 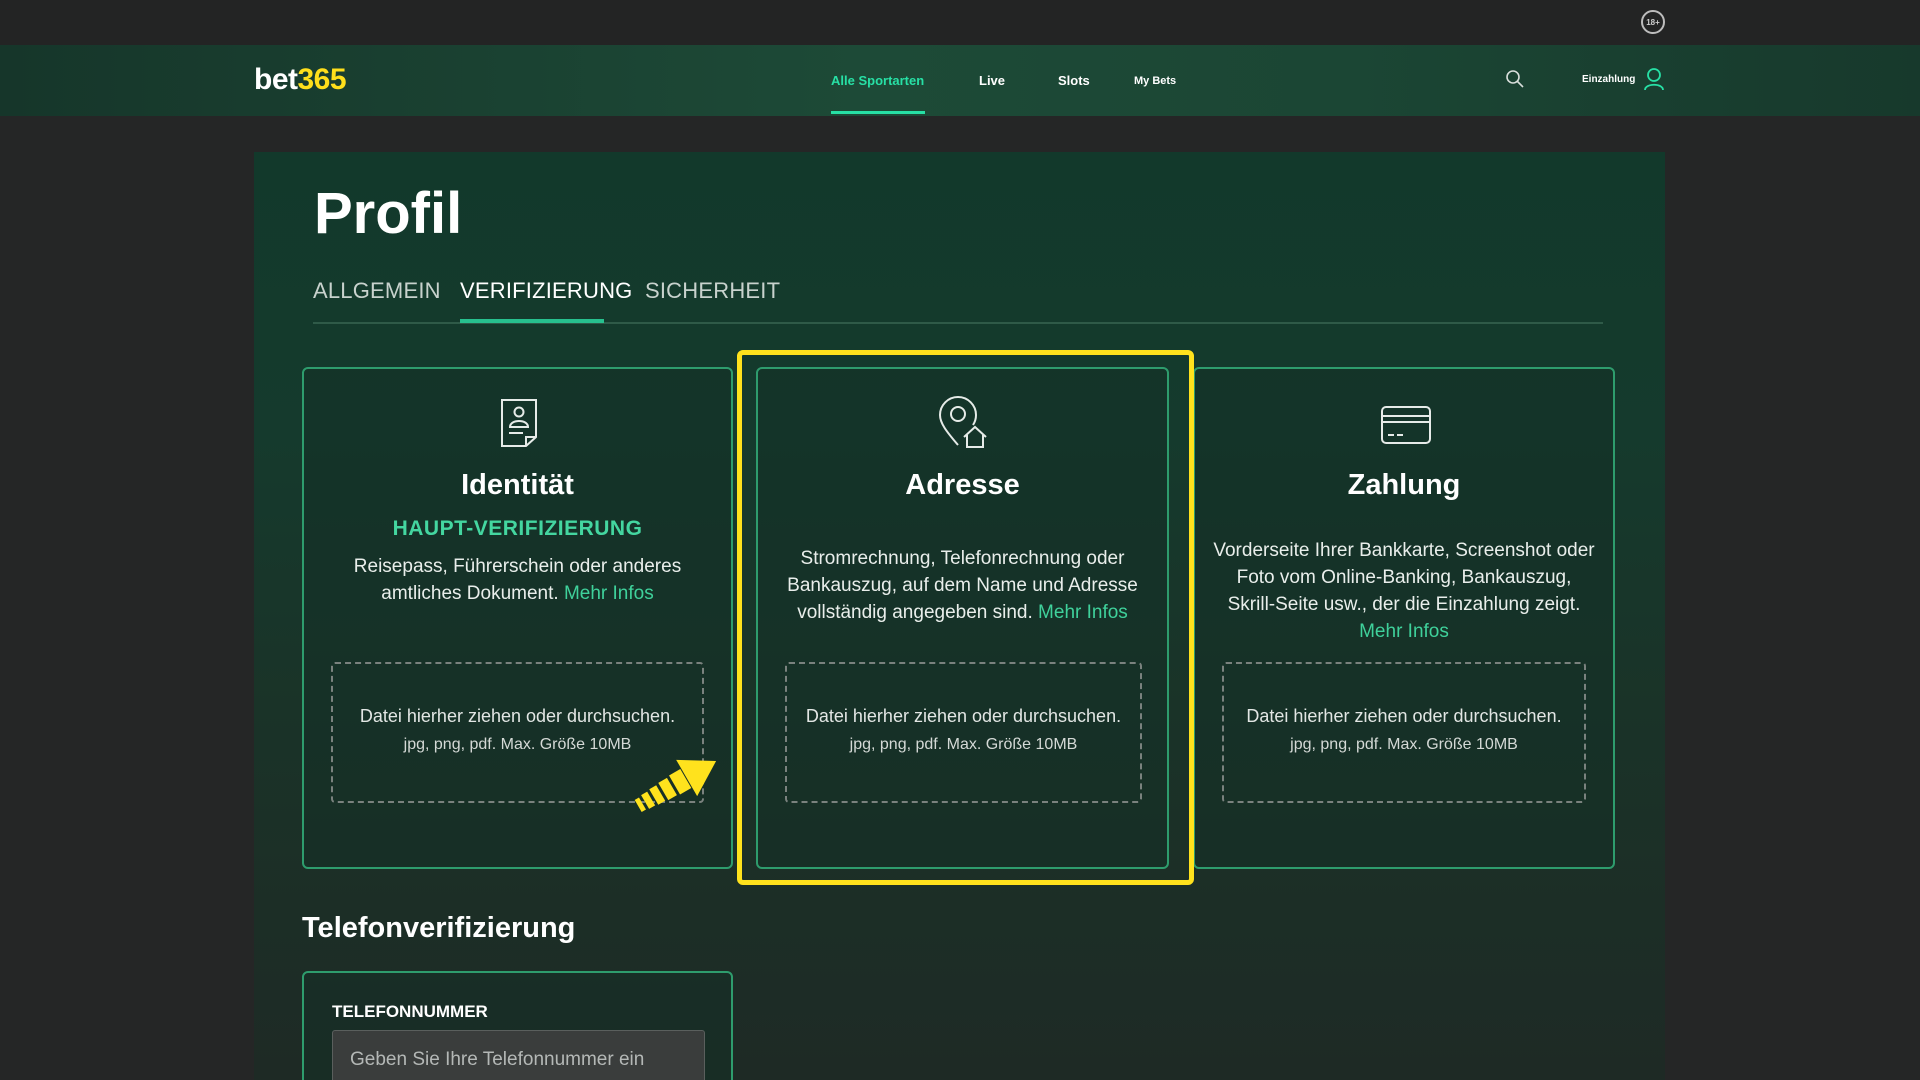 What do you see at coordinates (1404, 744) in the screenshot?
I see `dropzone-file-types: jpg, png, pdf. Max. Größe 10MB` at bounding box center [1404, 744].